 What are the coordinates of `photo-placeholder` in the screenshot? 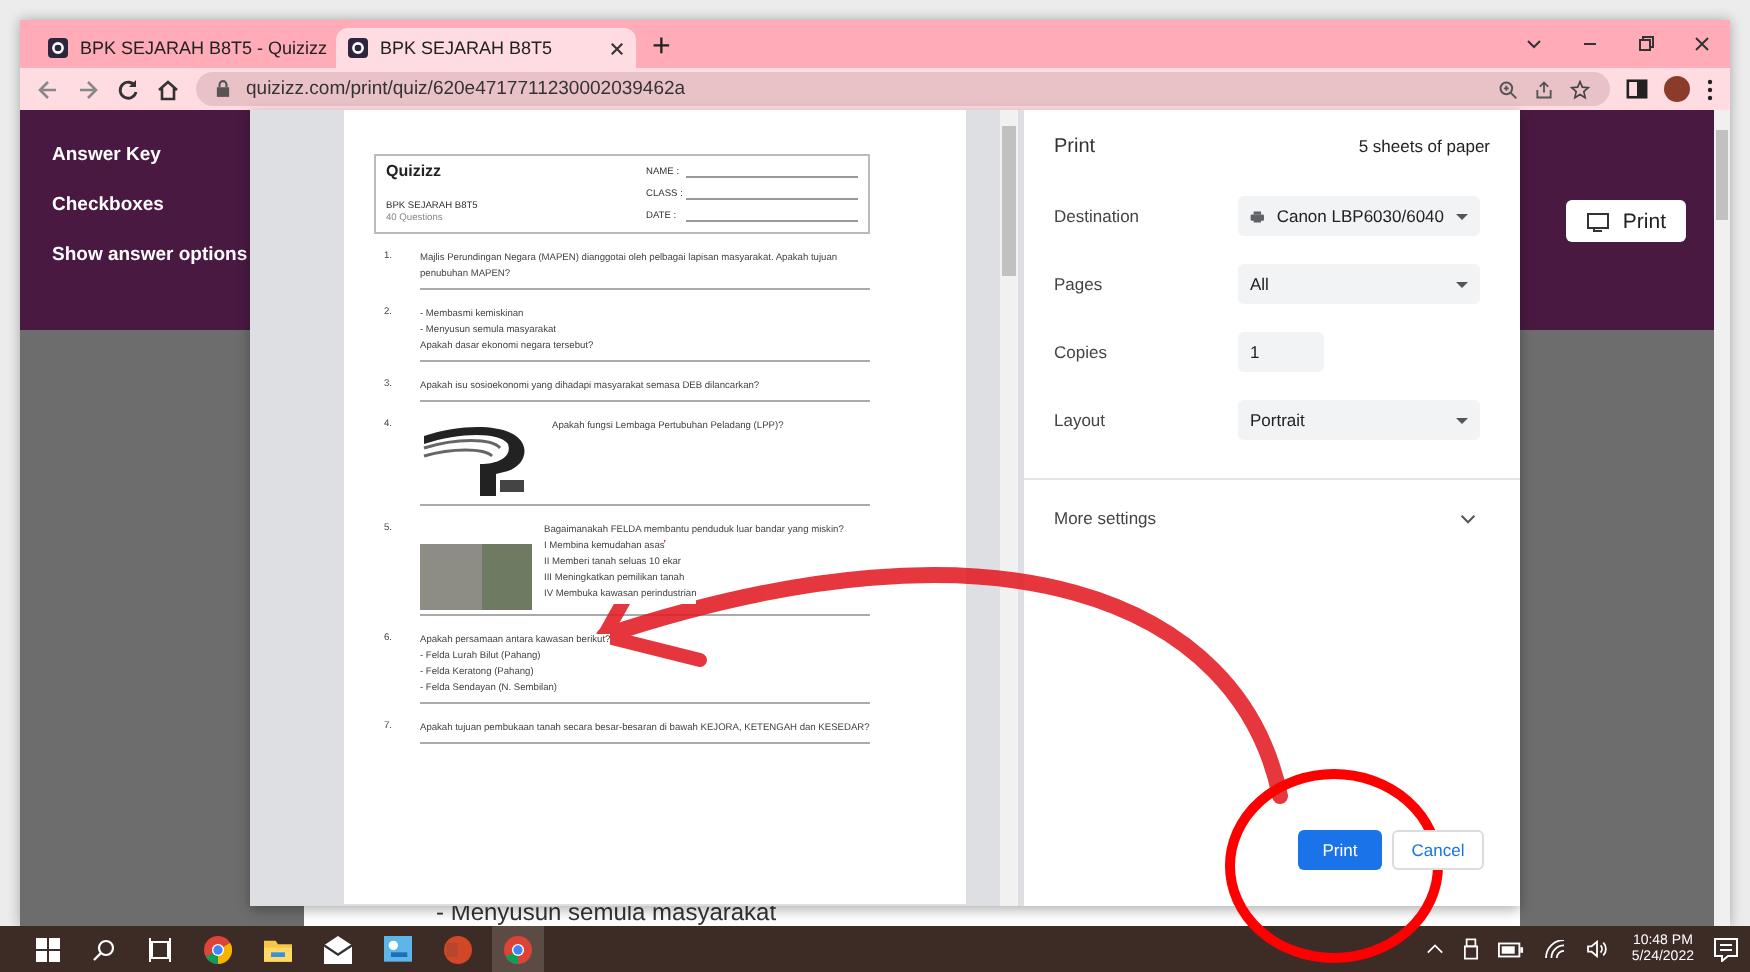 It's located at (476, 577).